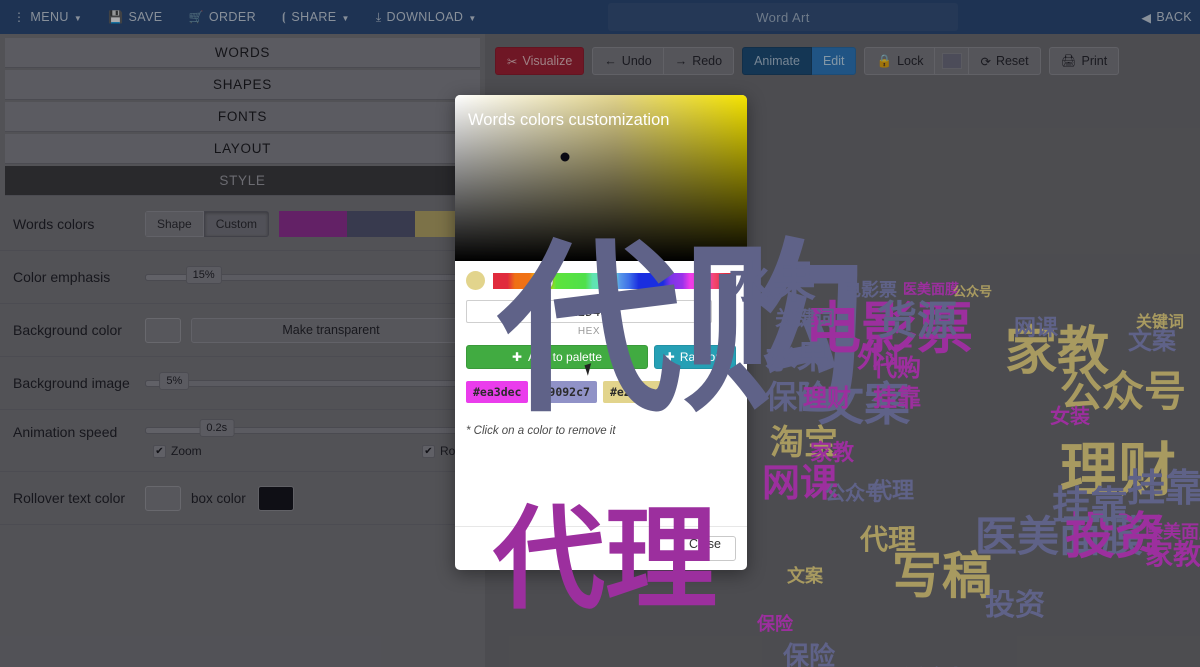 This screenshot has width=1200, height=667. I want to click on cloud-word: 投资, so click(1015, 606).